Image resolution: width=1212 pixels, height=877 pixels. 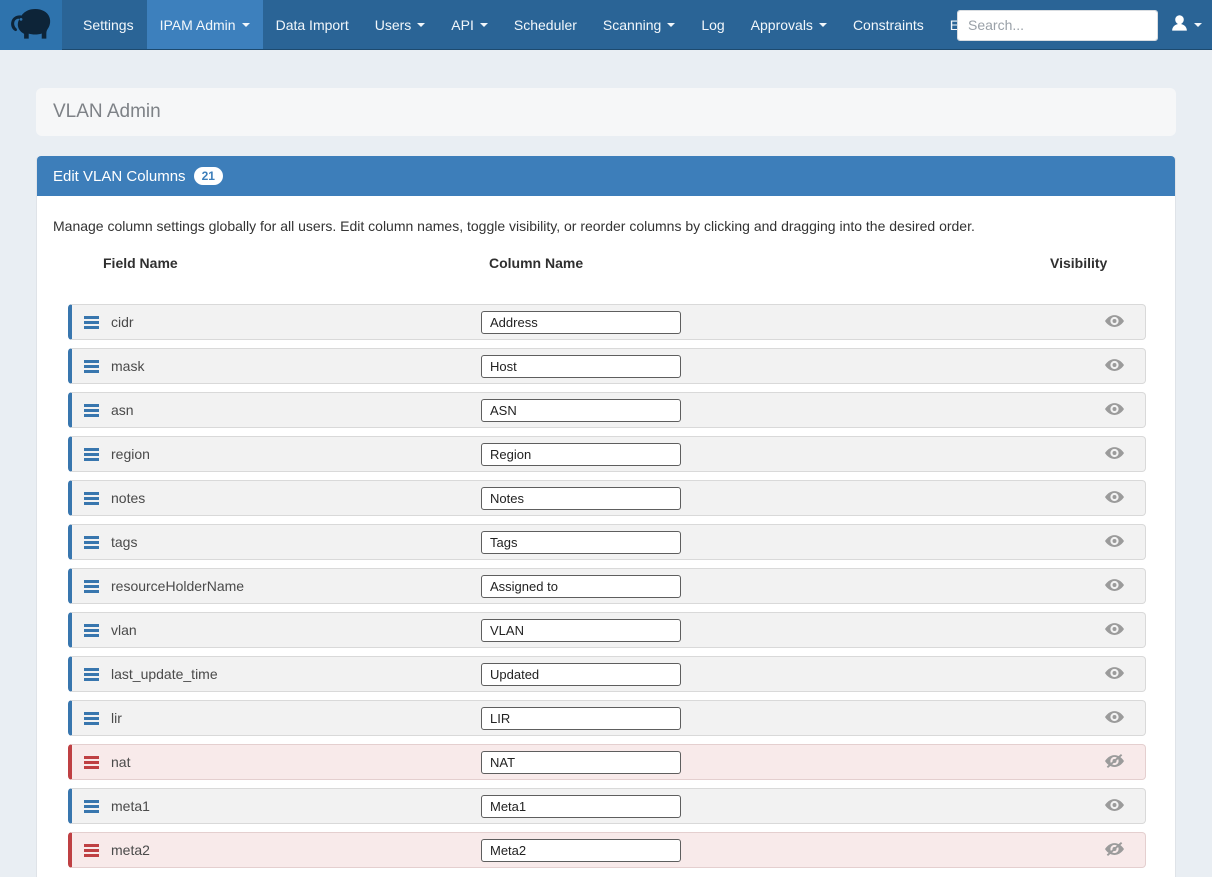 I want to click on navbar-item-scheduler: Scheduler, so click(x=545, y=24).